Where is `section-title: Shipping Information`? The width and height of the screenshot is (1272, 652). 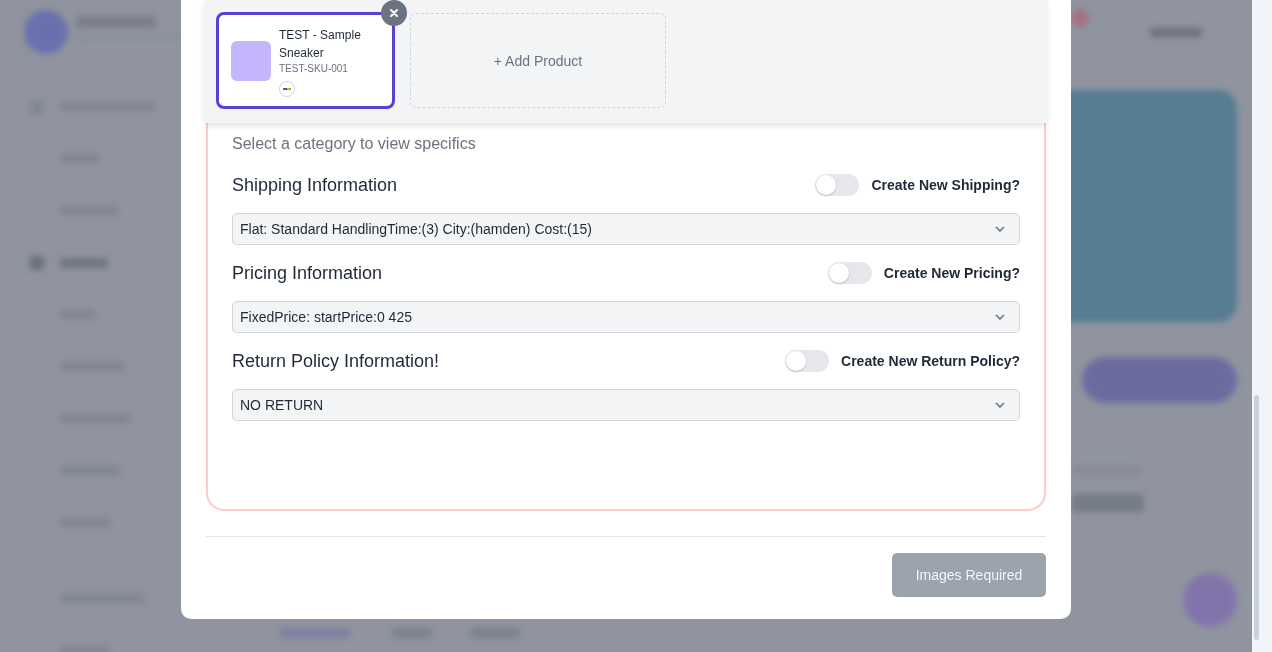 section-title: Shipping Information is located at coordinates (315, 185).